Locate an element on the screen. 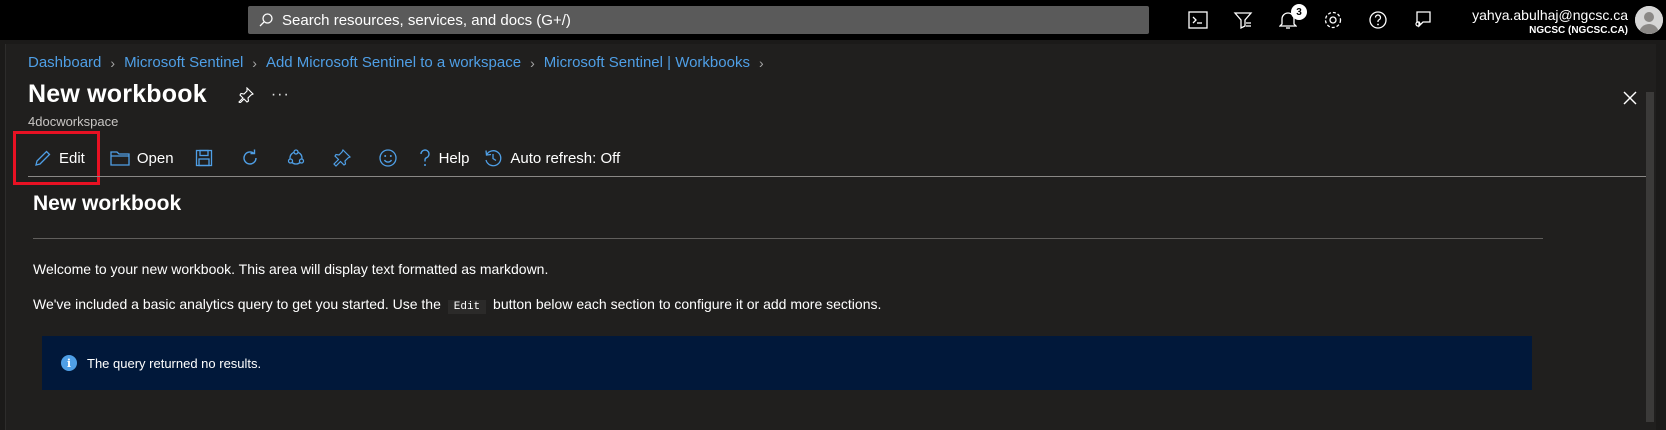  account-menu: yahya.abulhaj@ngcsc.ca NGCSC (NGCSC.CA) is located at coordinates (1550, 22).